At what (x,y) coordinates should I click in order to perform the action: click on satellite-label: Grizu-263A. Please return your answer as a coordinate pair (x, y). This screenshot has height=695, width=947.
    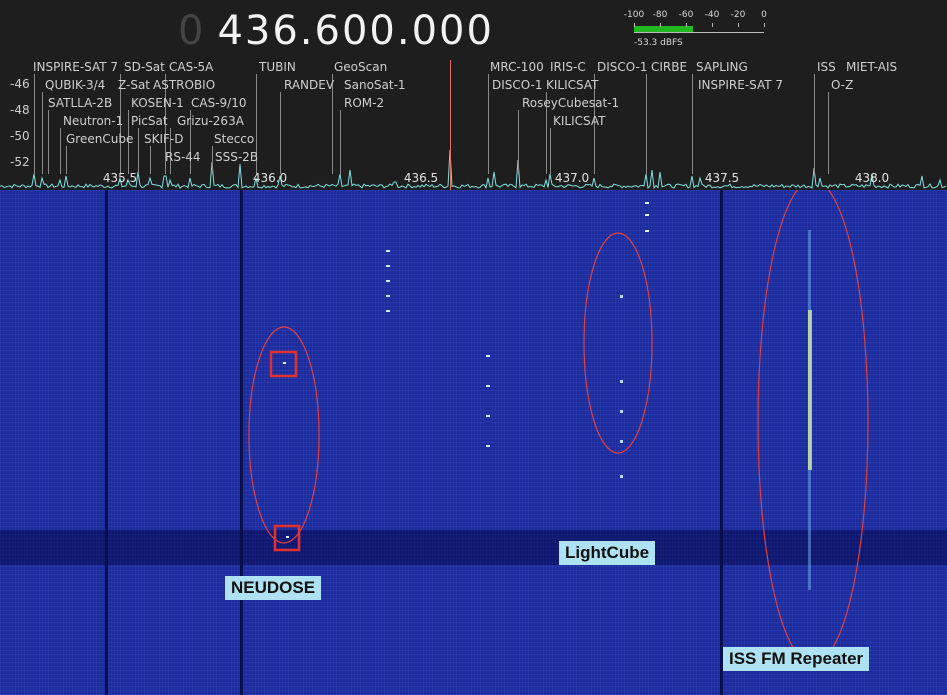
    Looking at the image, I should click on (210, 121).